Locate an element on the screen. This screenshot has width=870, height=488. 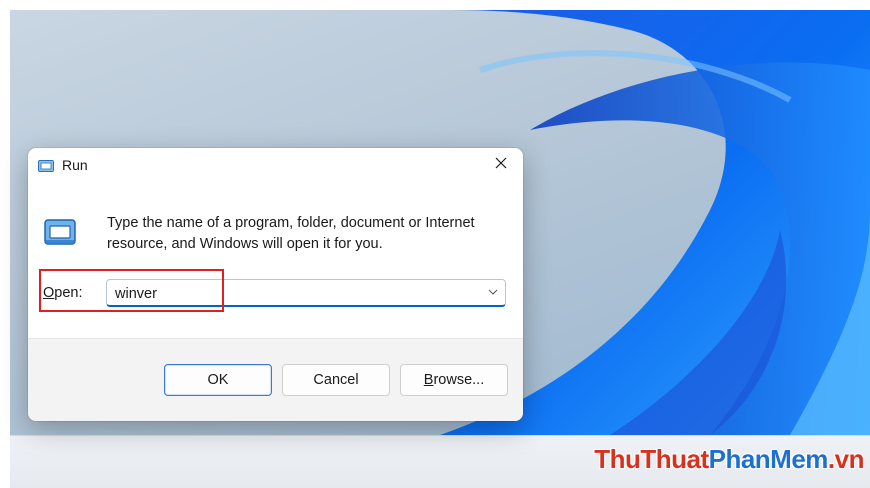
title-bar: Run is located at coordinates (275, 165).